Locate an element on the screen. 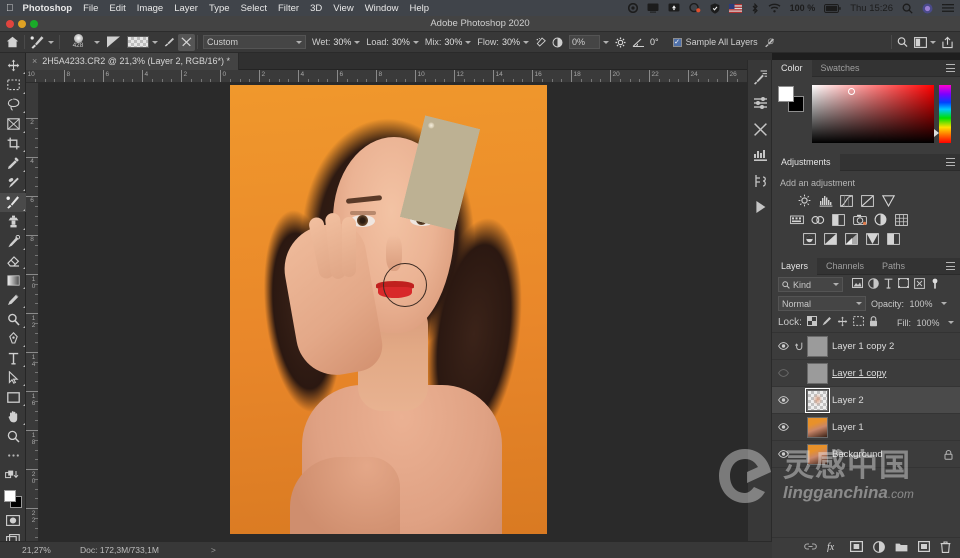 The width and height of the screenshot is (960, 558). brush-angle-control: 0° is located at coordinates (645, 42).